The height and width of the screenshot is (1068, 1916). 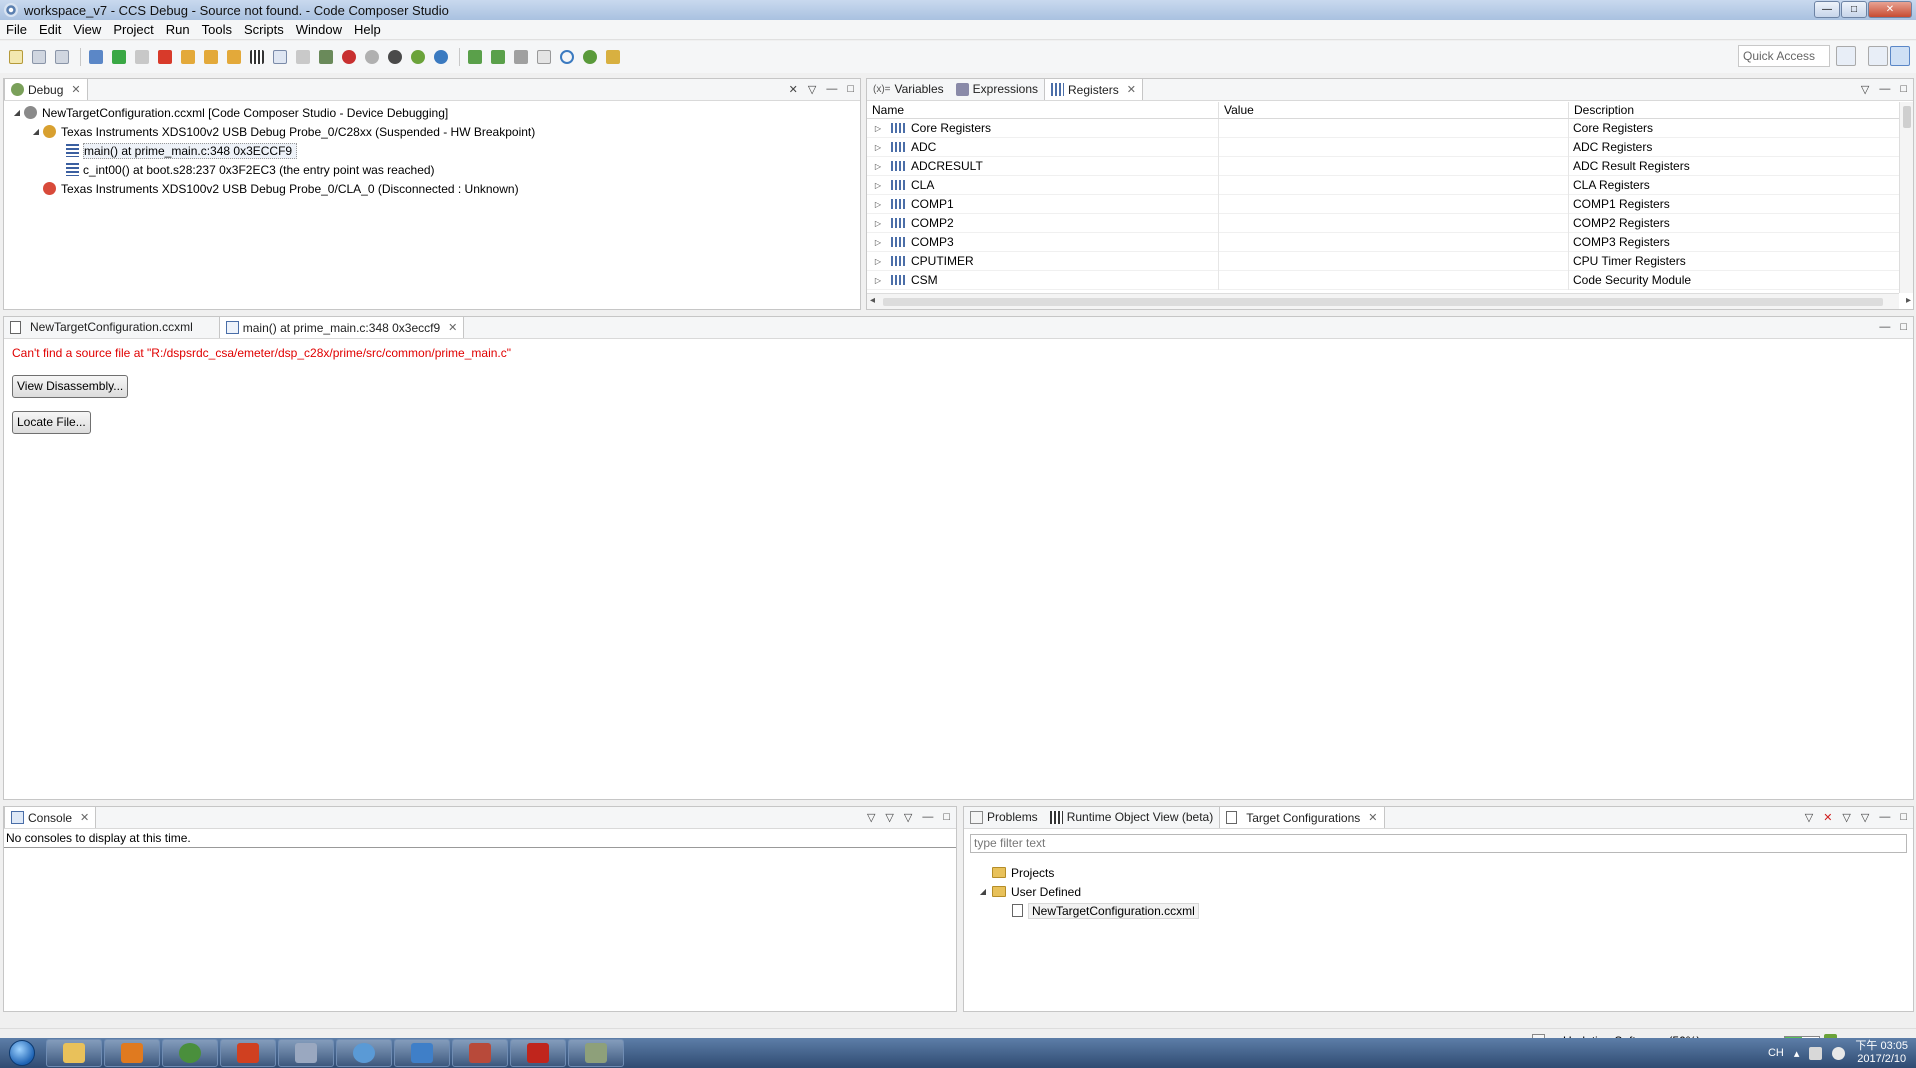 What do you see at coordinates (372, 57) in the screenshot?
I see `skip-breakpoints-icon` at bounding box center [372, 57].